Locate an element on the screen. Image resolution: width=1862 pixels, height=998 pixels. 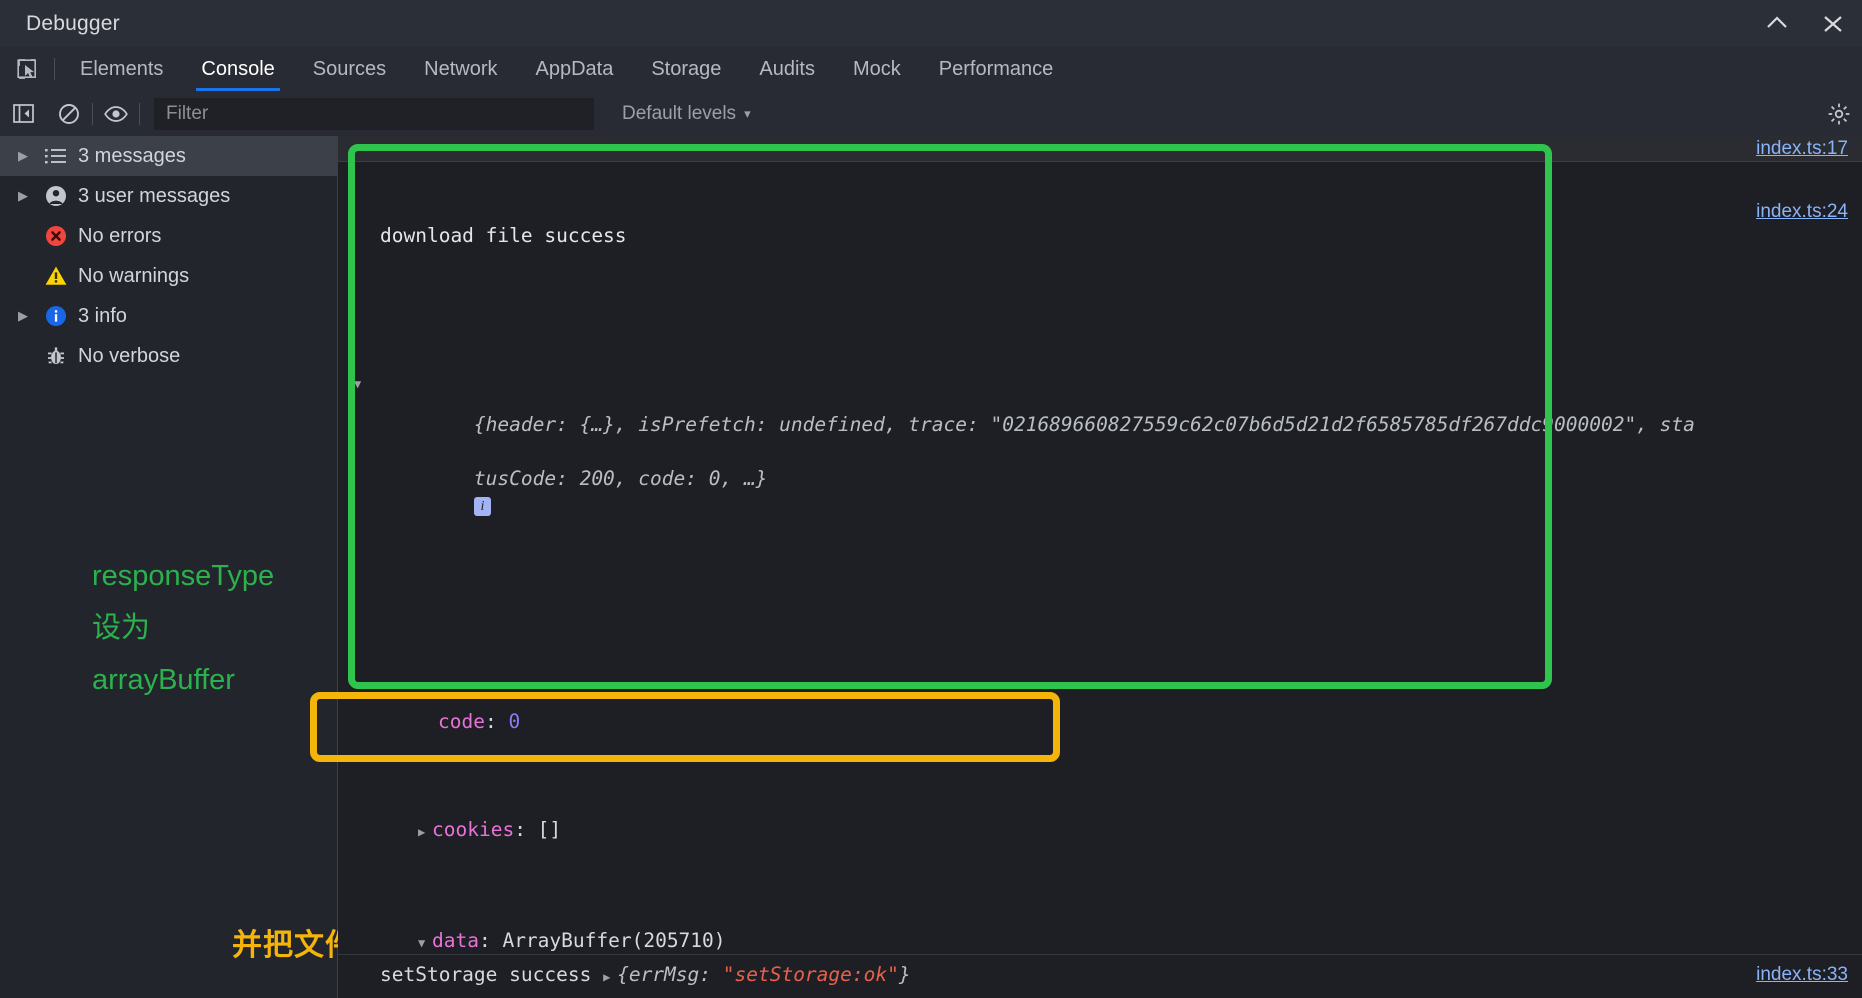
tab-appdata: AppData is located at coordinates (575, 69).